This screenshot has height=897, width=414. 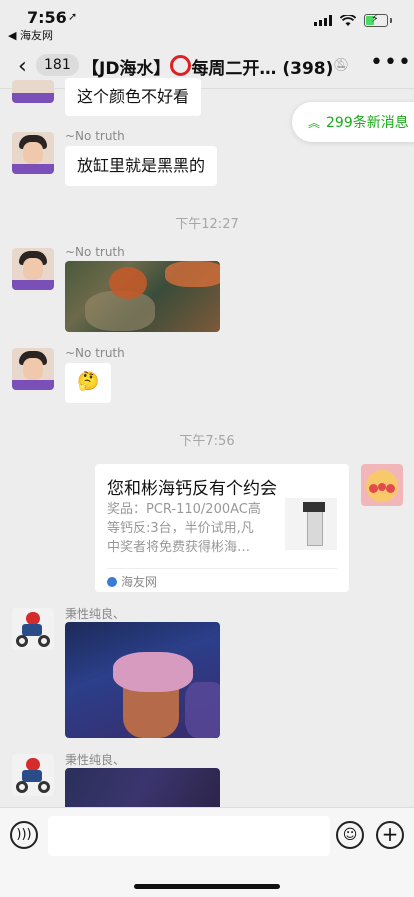 What do you see at coordinates (184, 509) in the screenshot?
I see `link-card-desc-line: 奖品：PCR-110/200AC高` at bounding box center [184, 509].